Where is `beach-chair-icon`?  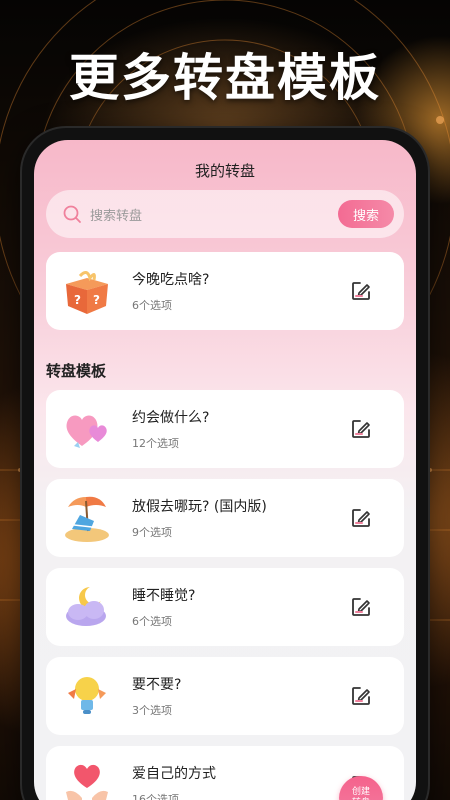 beach-chair-icon is located at coordinates (87, 519).